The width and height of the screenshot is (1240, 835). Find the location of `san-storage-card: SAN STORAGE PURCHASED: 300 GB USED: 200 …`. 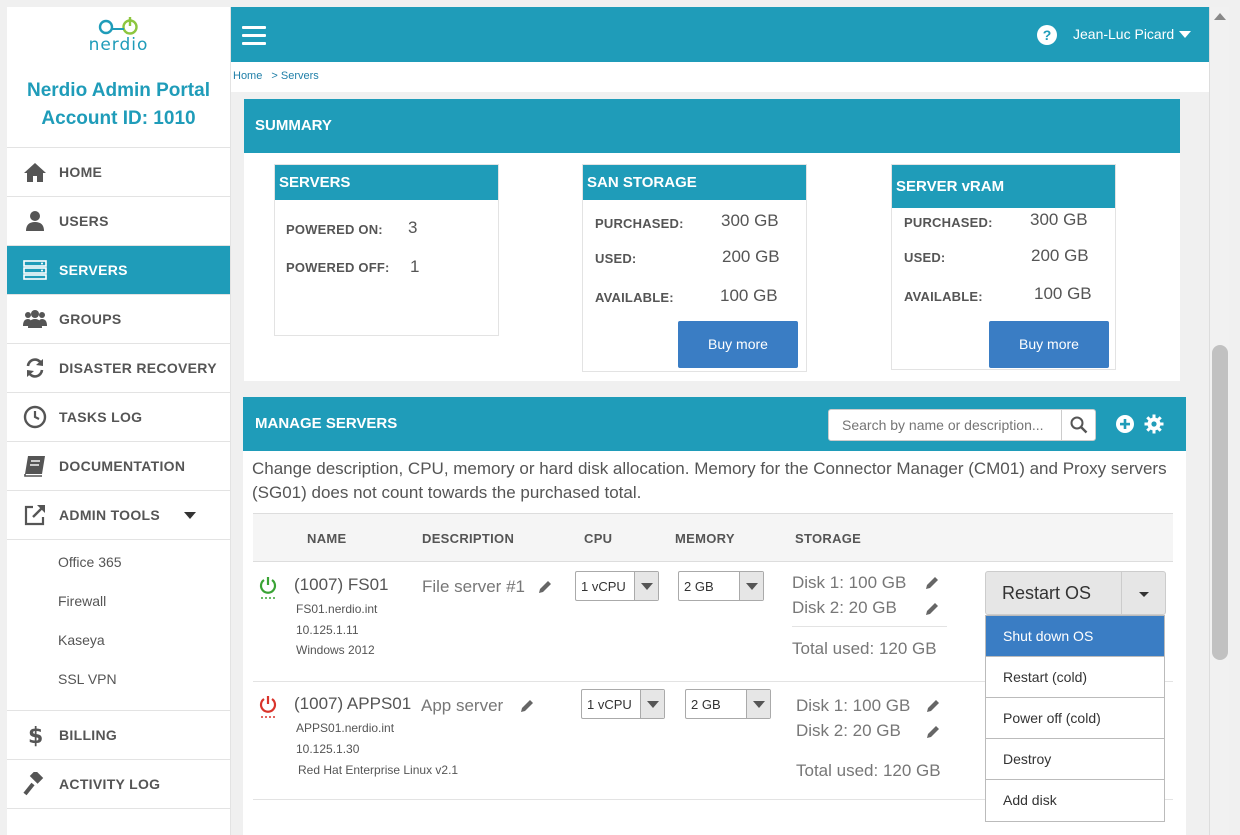

san-storage-card: SAN STORAGE PURCHASED: 300 GB USED: 200 … is located at coordinates (694, 268).